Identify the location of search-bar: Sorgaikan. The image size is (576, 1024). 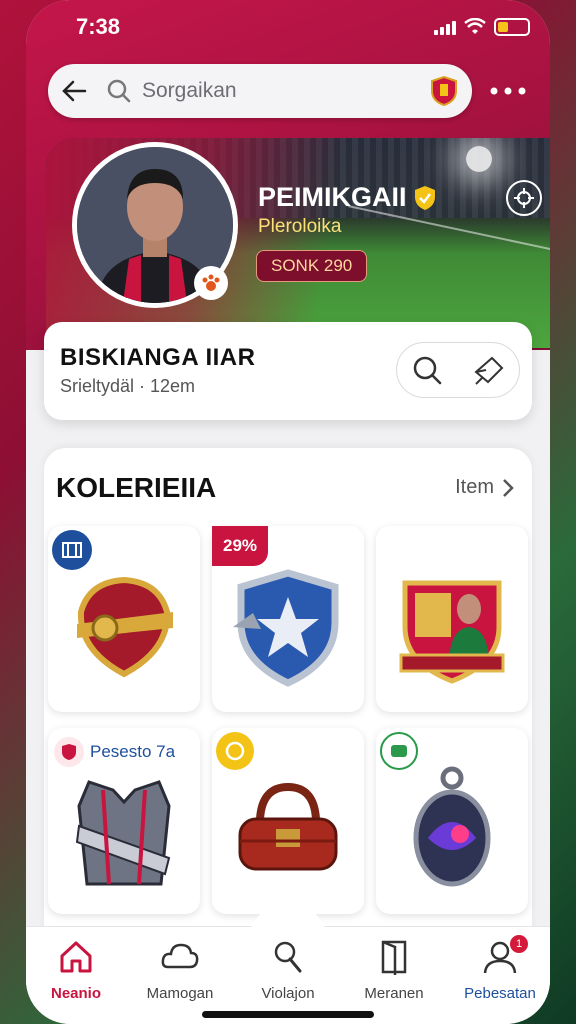
(260, 91).